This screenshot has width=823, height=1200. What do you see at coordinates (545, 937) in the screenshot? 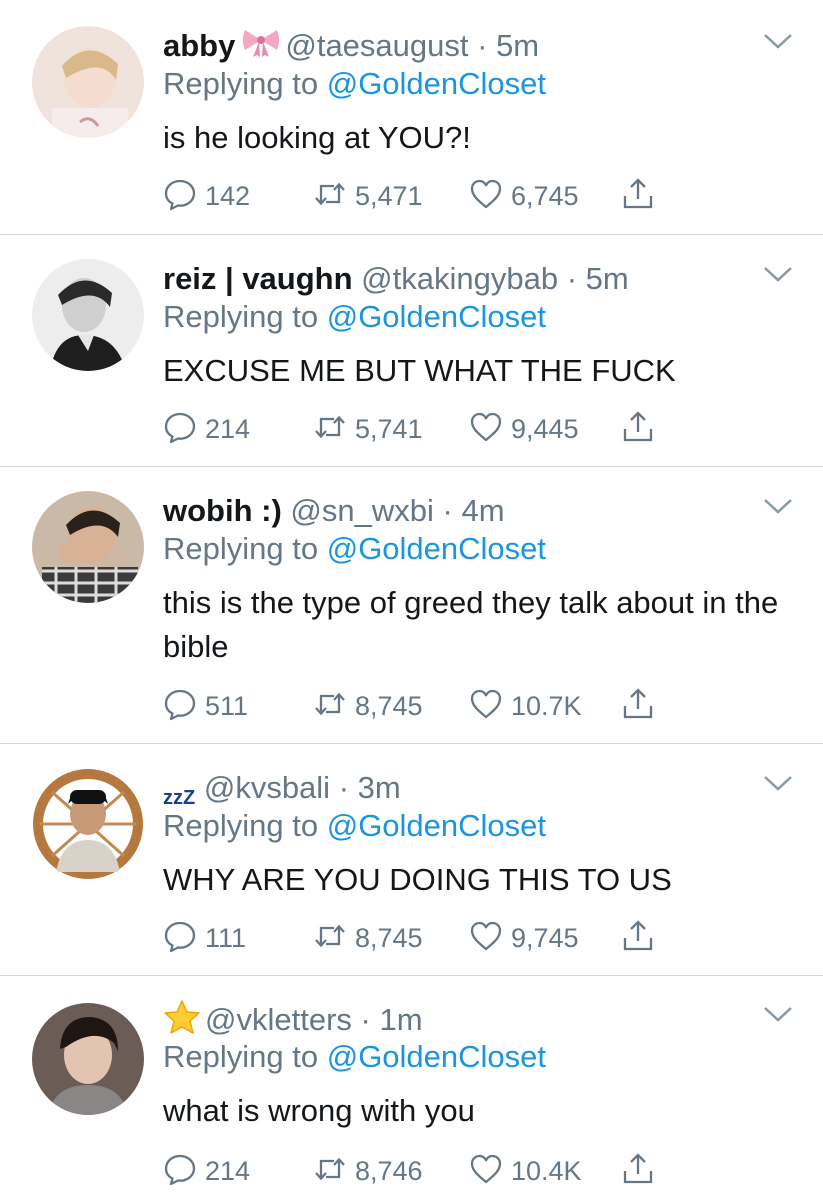
I see `like-count: 9,745` at bounding box center [545, 937].